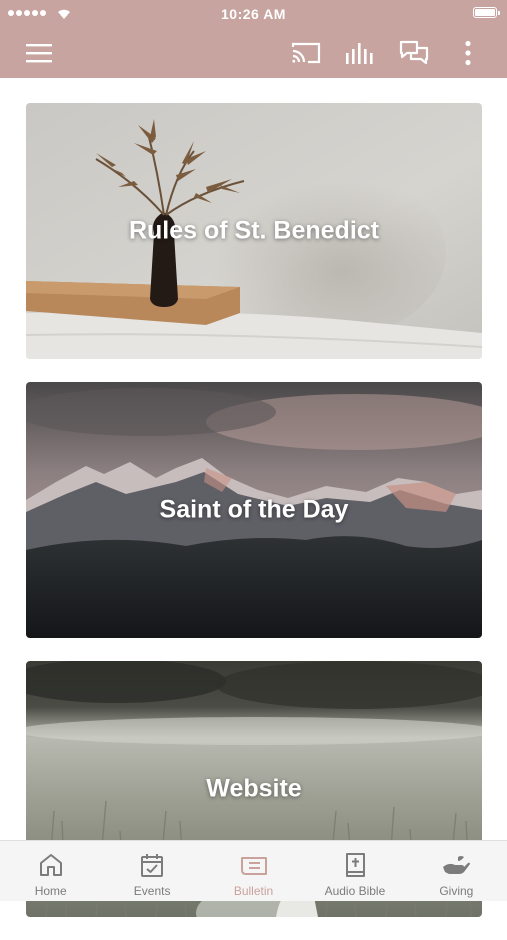 This screenshot has width=507, height=940. What do you see at coordinates (306, 53) in the screenshot?
I see `cast-icon` at bounding box center [306, 53].